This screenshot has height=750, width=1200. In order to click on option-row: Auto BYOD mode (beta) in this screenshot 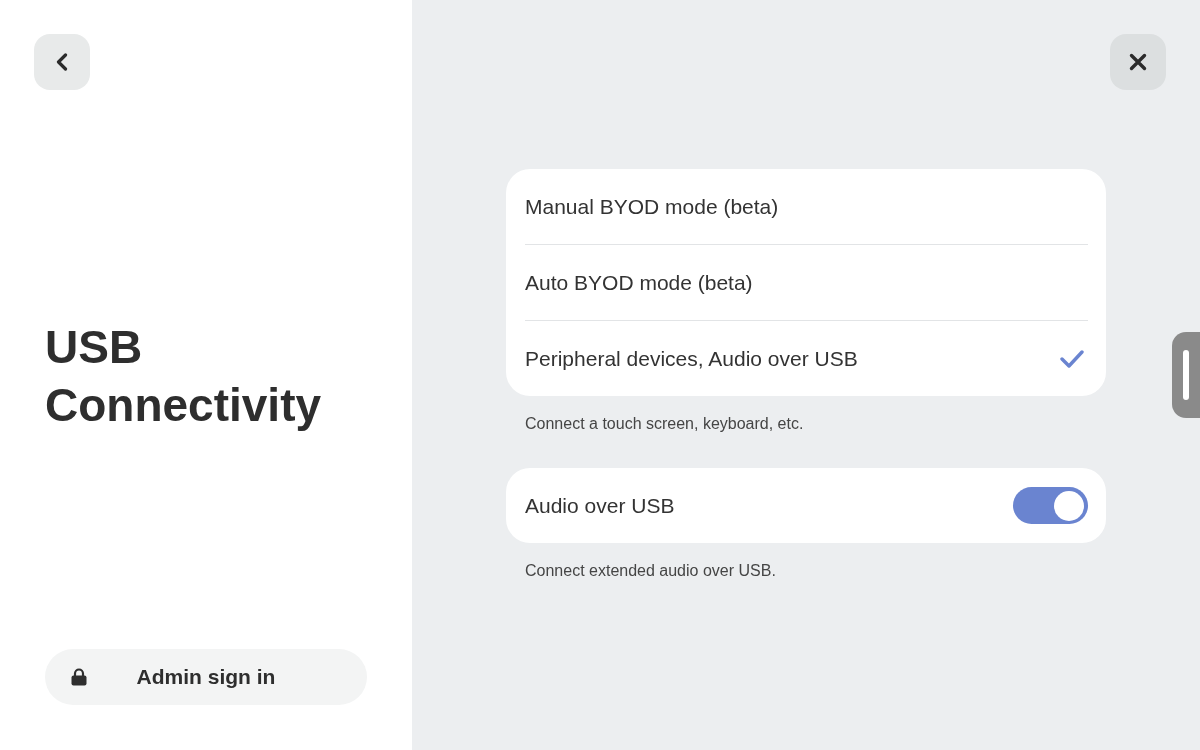, I will do `click(806, 282)`.